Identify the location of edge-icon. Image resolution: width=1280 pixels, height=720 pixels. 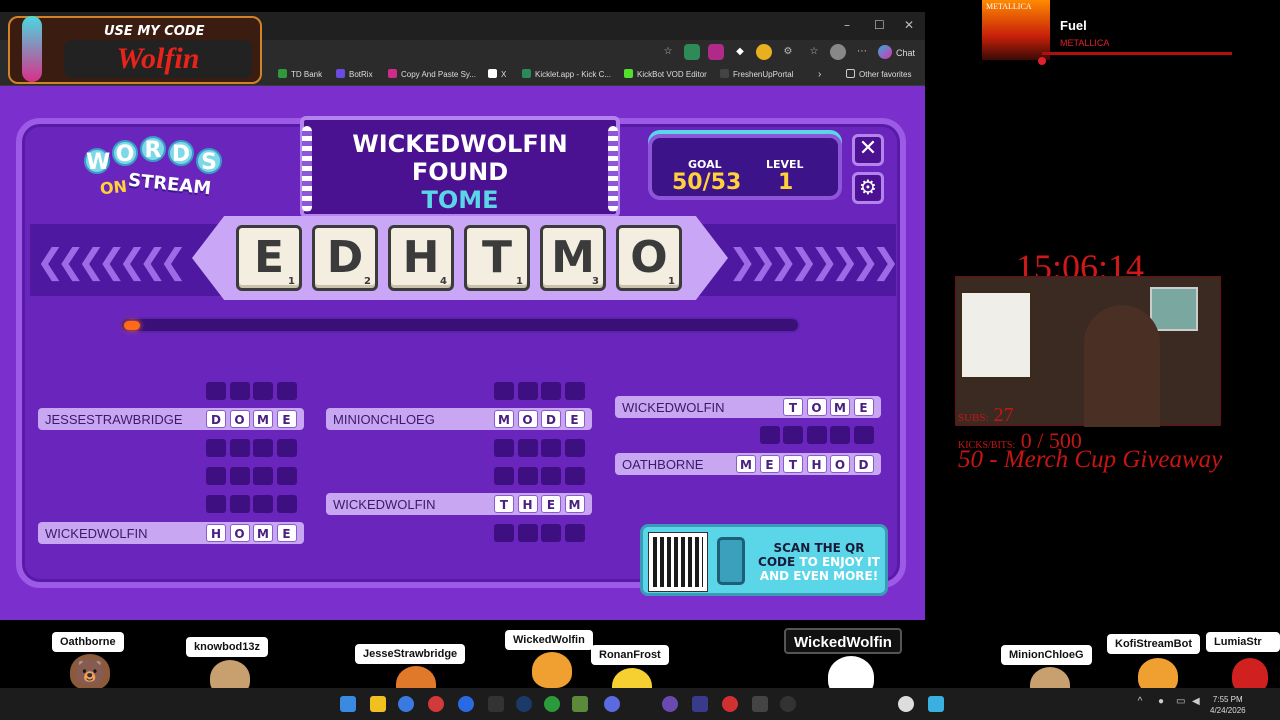
(466, 704).